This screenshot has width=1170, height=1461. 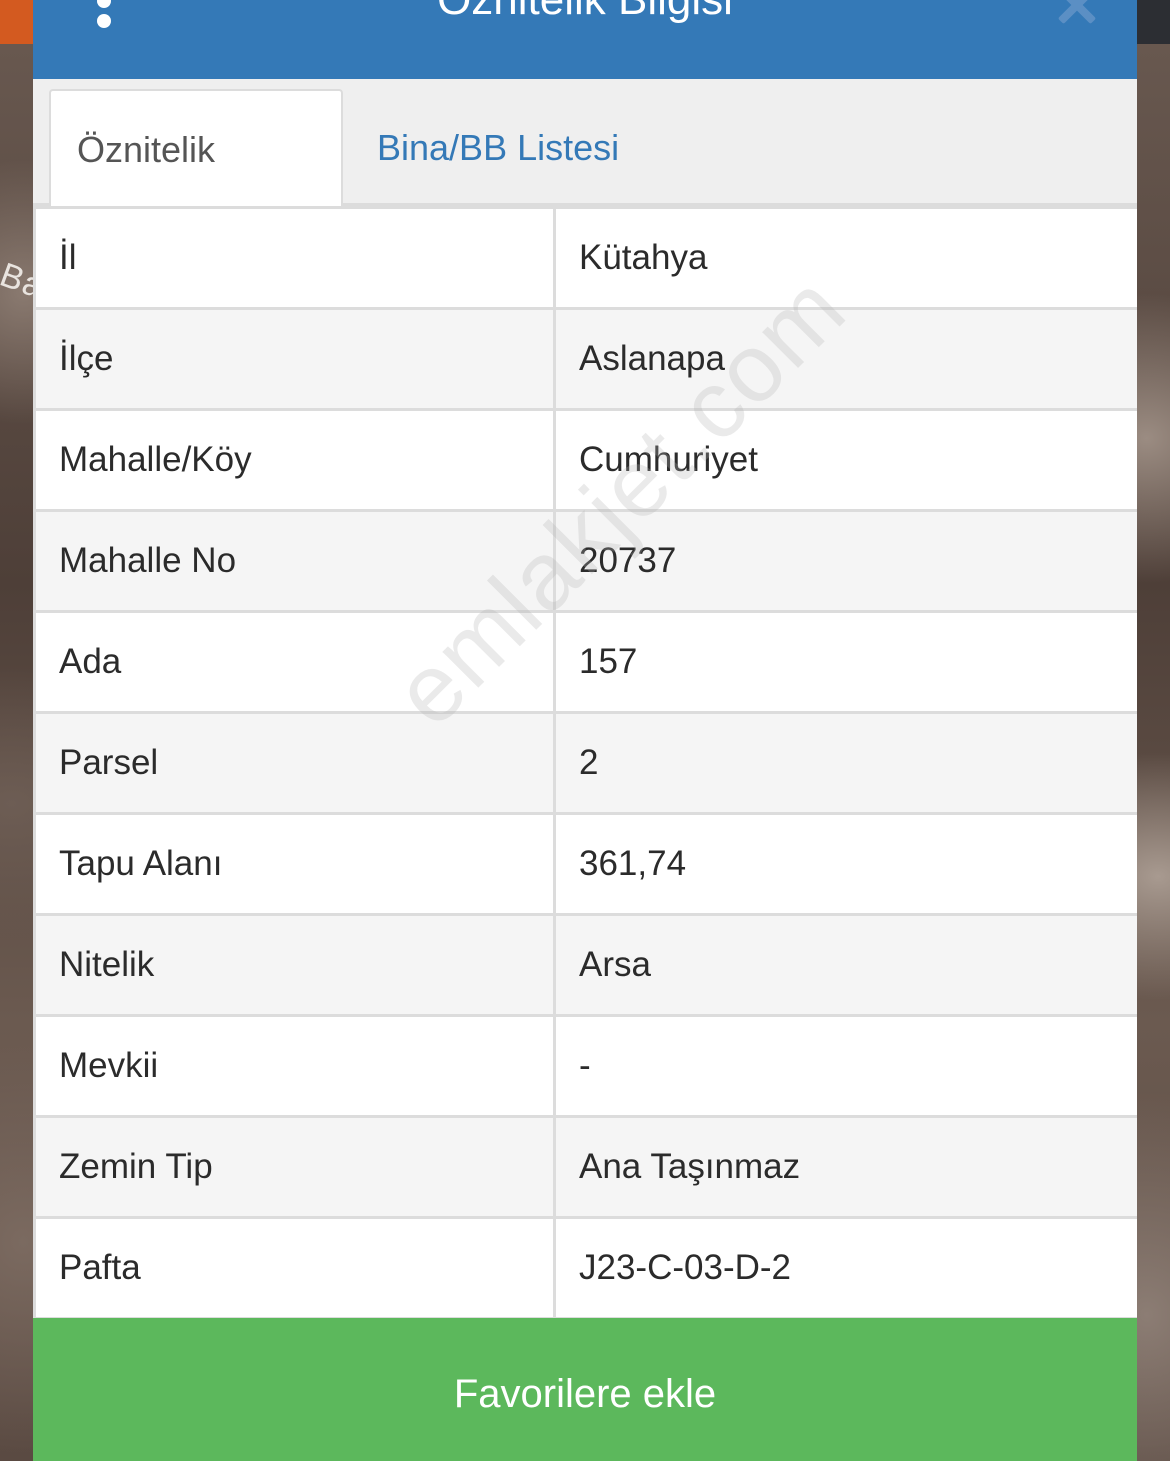 What do you see at coordinates (1077, 13) in the screenshot?
I see `close-icon` at bounding box center [1077, 13].